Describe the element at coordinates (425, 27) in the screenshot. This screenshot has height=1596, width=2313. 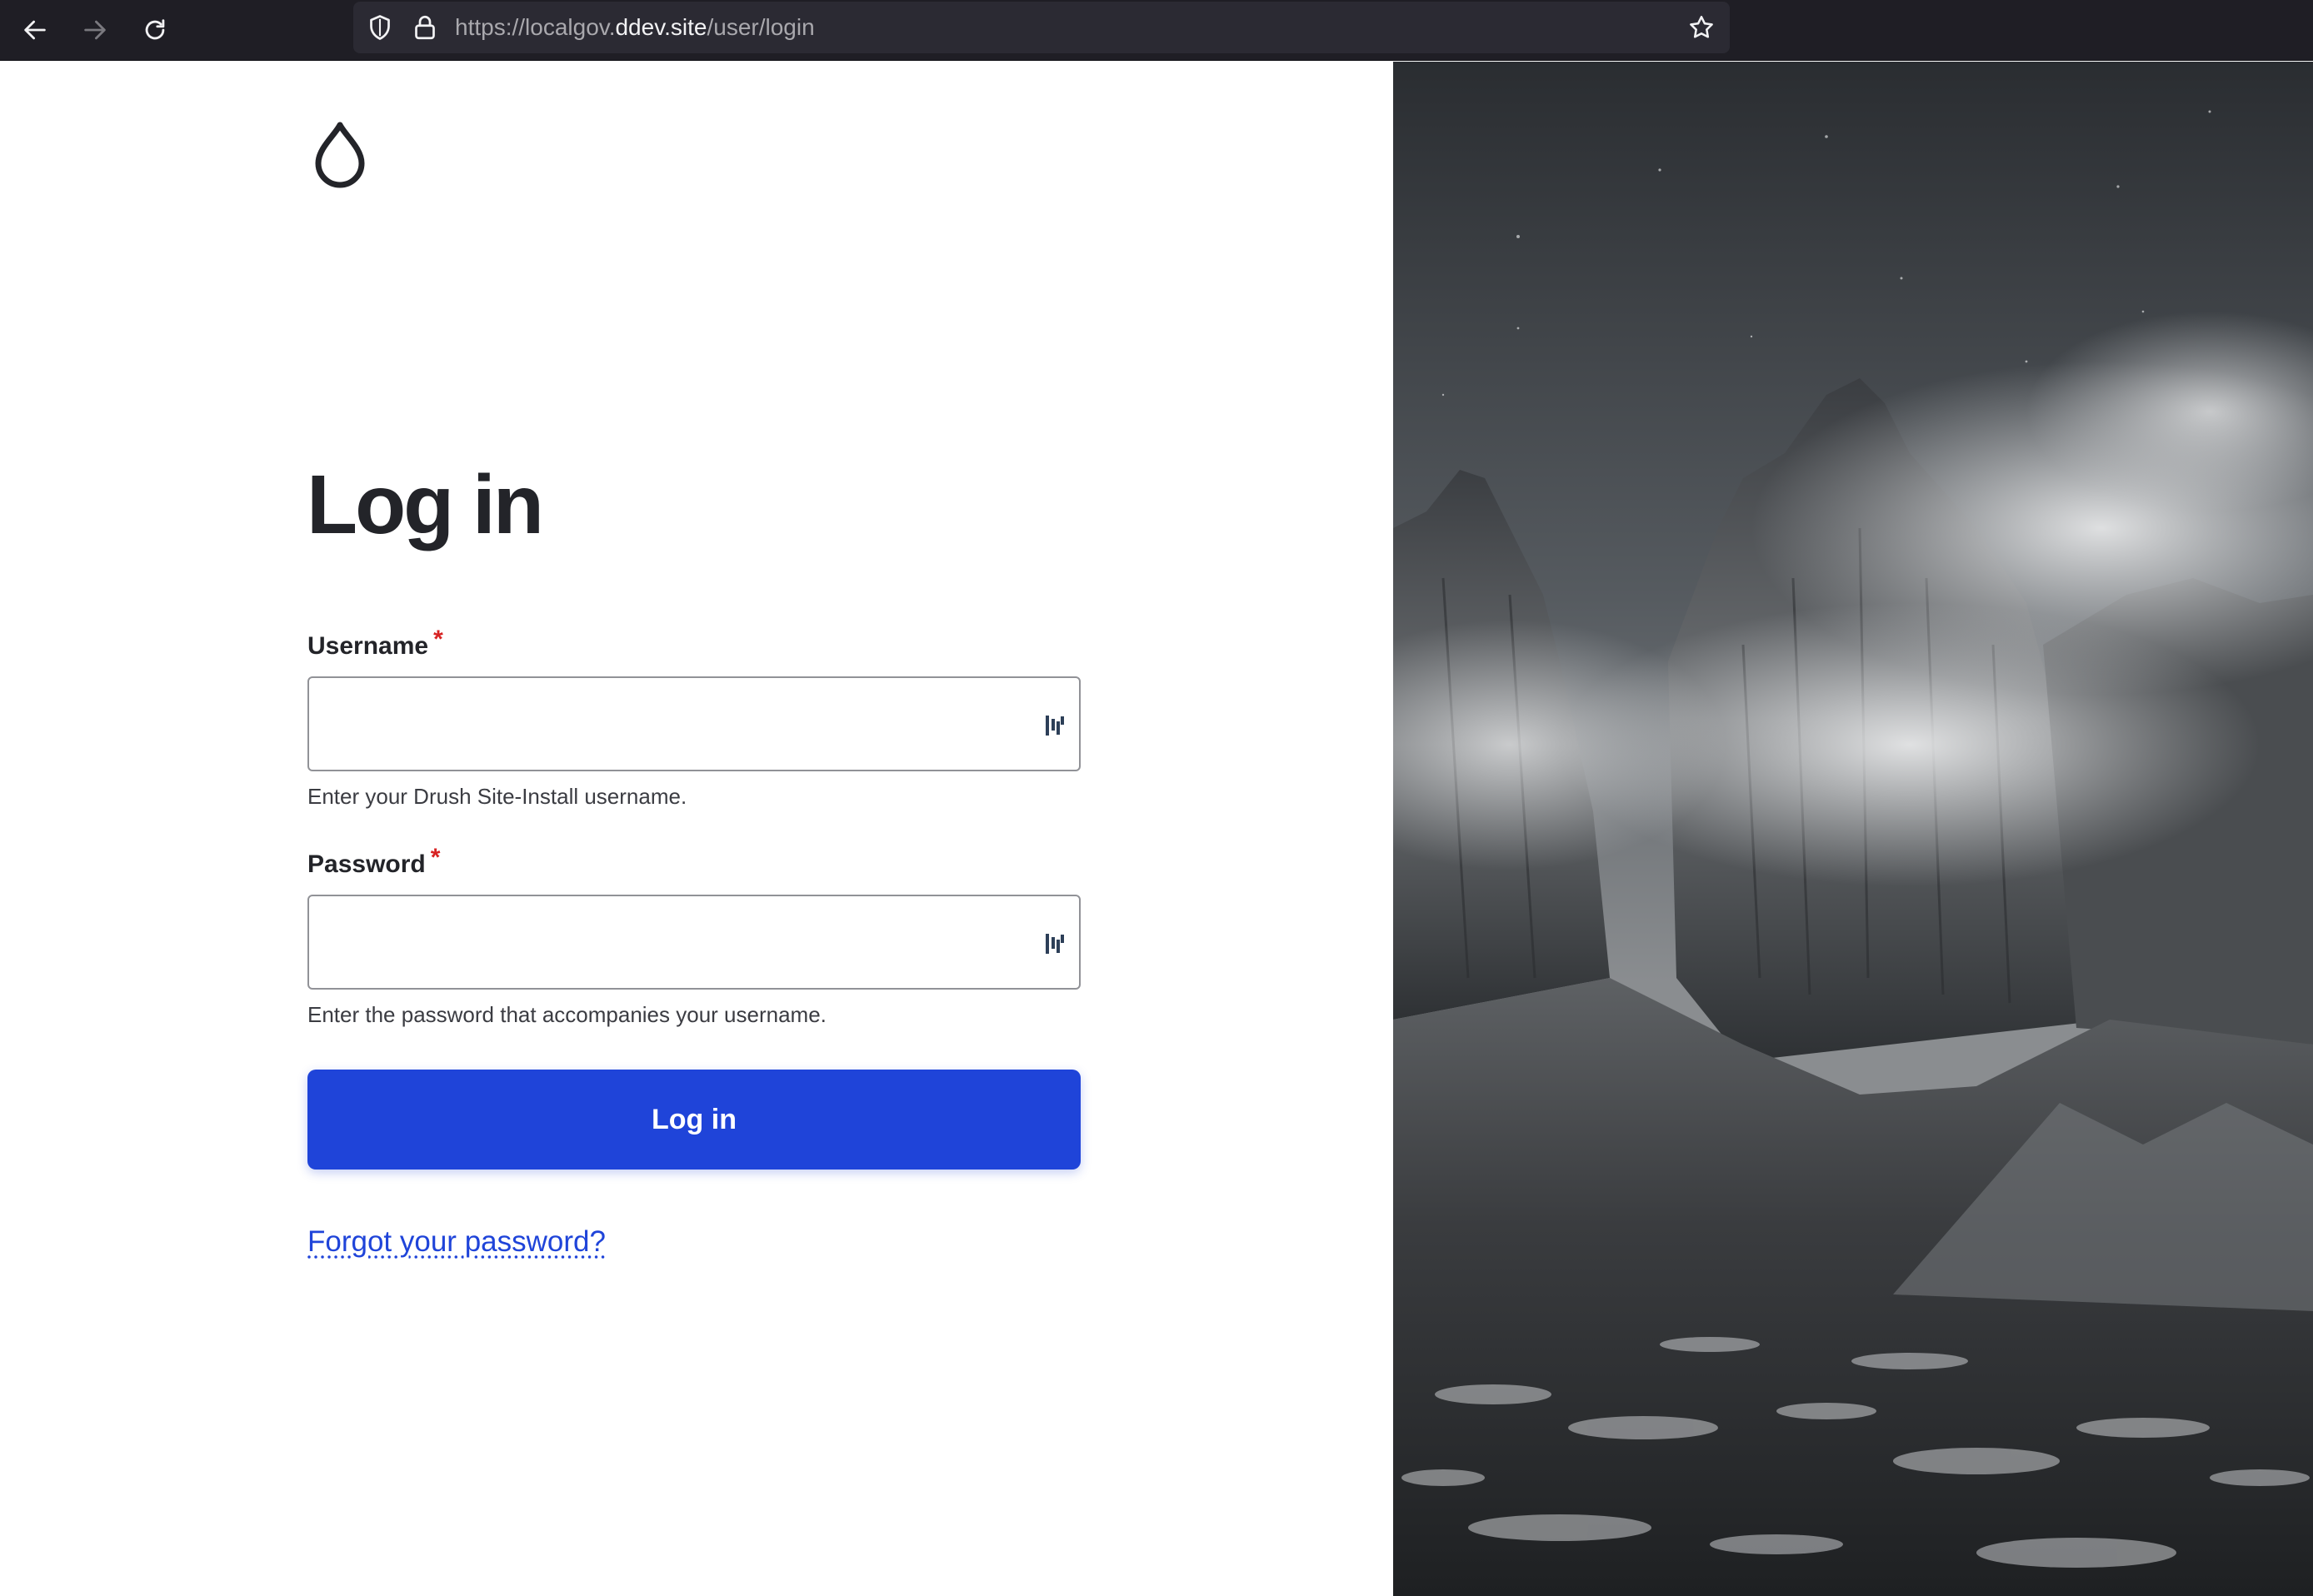
I see `lock-icon` at that location.